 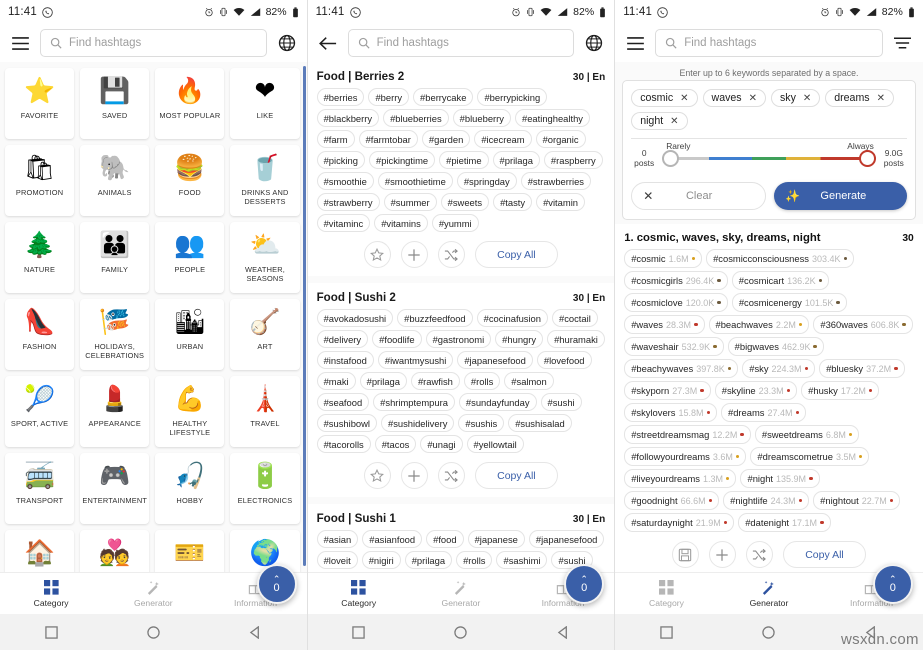 What do you see at coordinates (679, 522) in the screenshot?
I see `result-hashtag-chip: #saturdaynight 21.9M` at bounding box center [679, 522].